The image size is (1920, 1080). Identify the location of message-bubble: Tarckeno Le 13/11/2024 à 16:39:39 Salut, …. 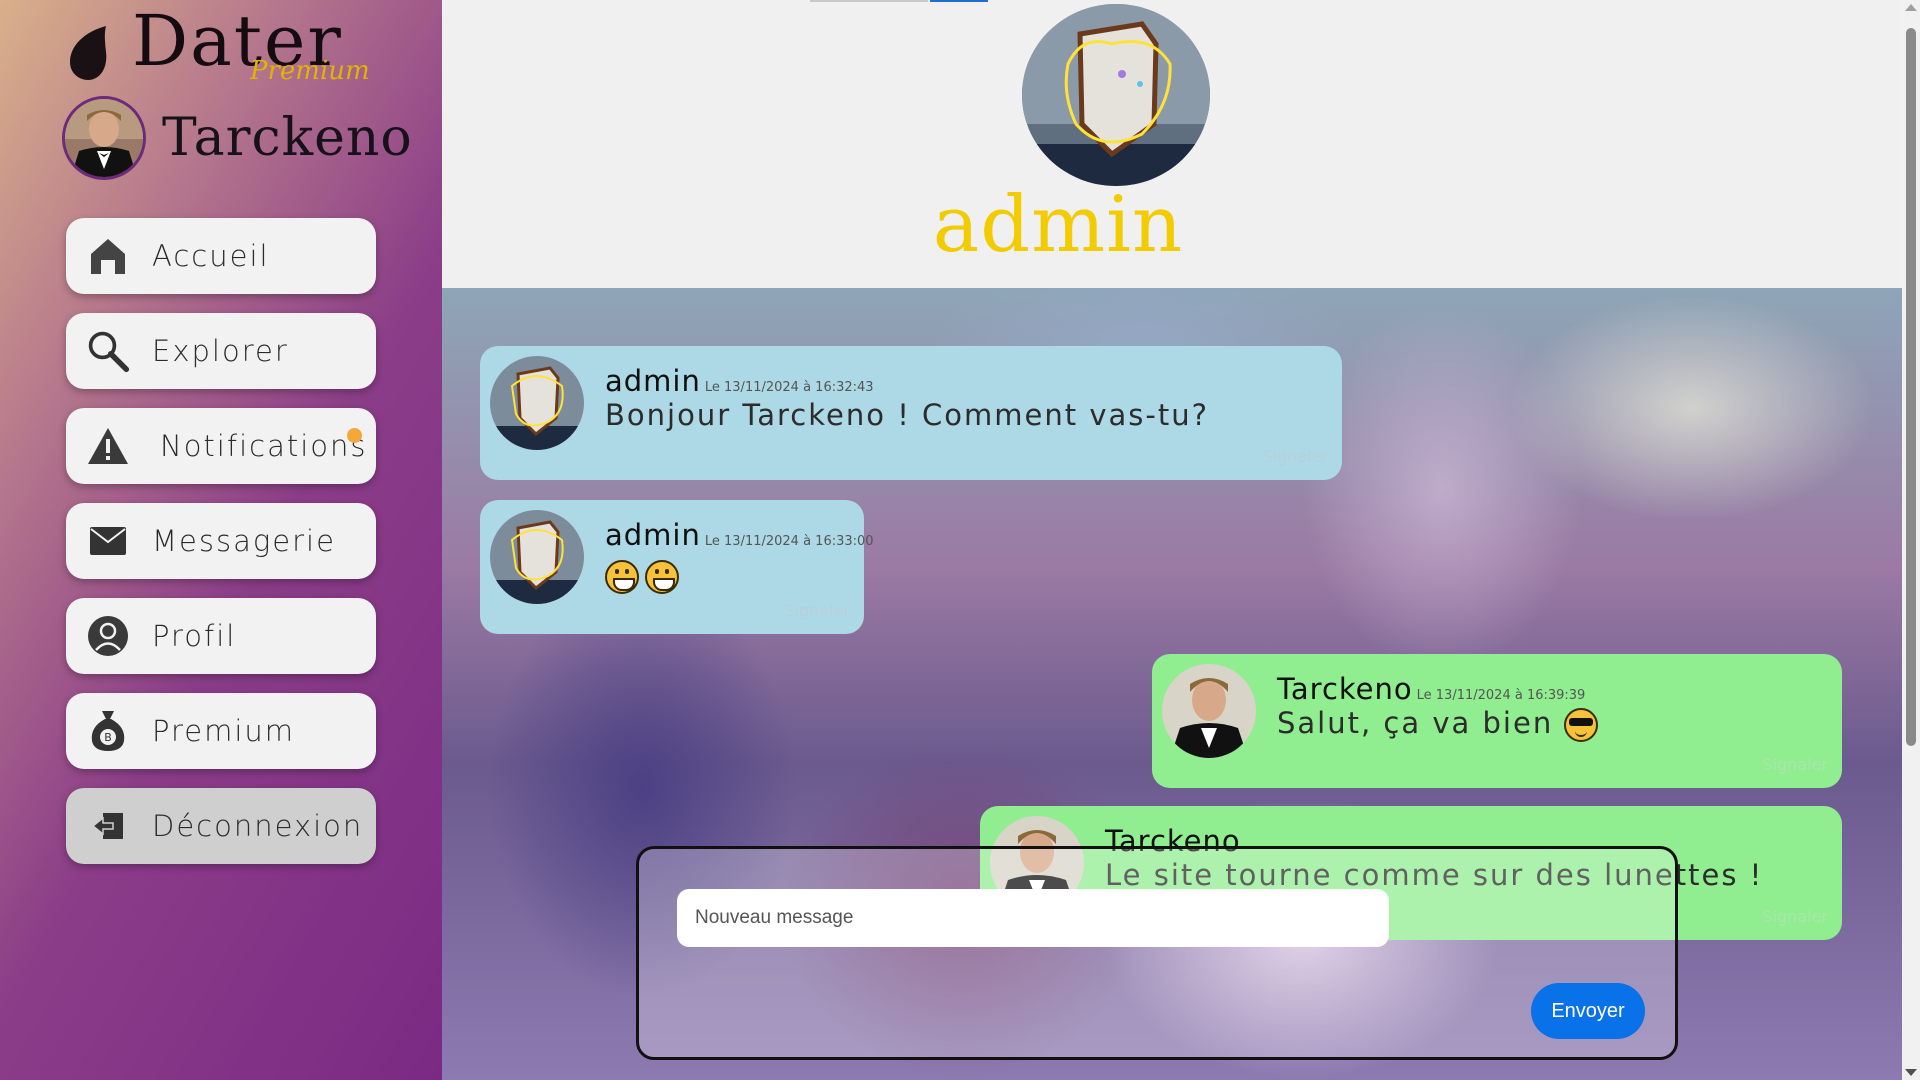
(1497, 721).